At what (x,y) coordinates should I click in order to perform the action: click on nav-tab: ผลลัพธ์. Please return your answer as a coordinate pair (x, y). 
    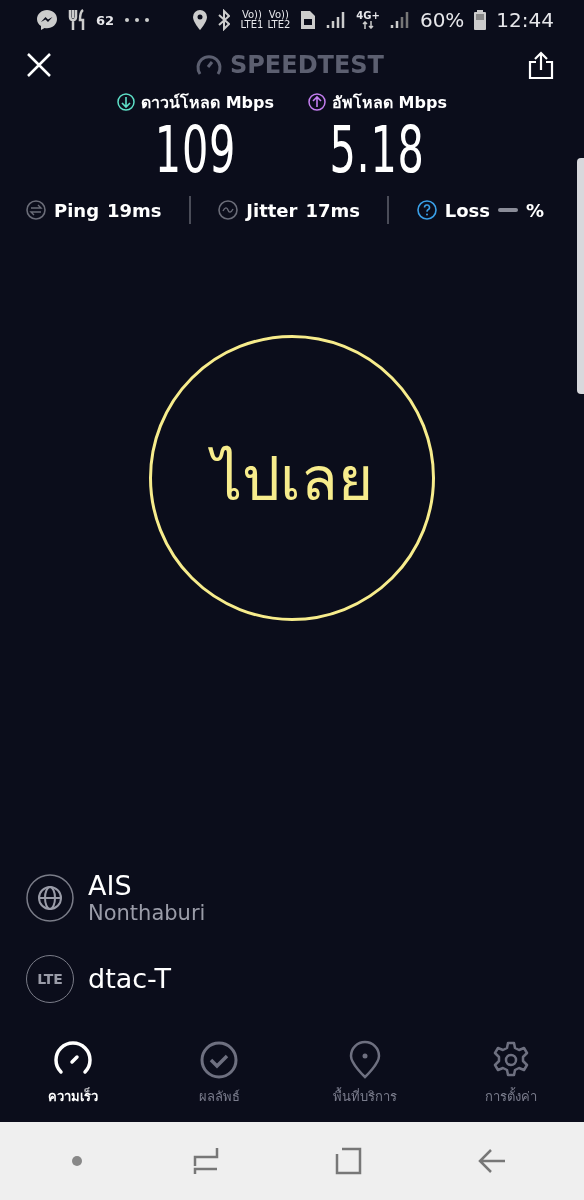
    Looking at the image, I should click on (219, 1074).